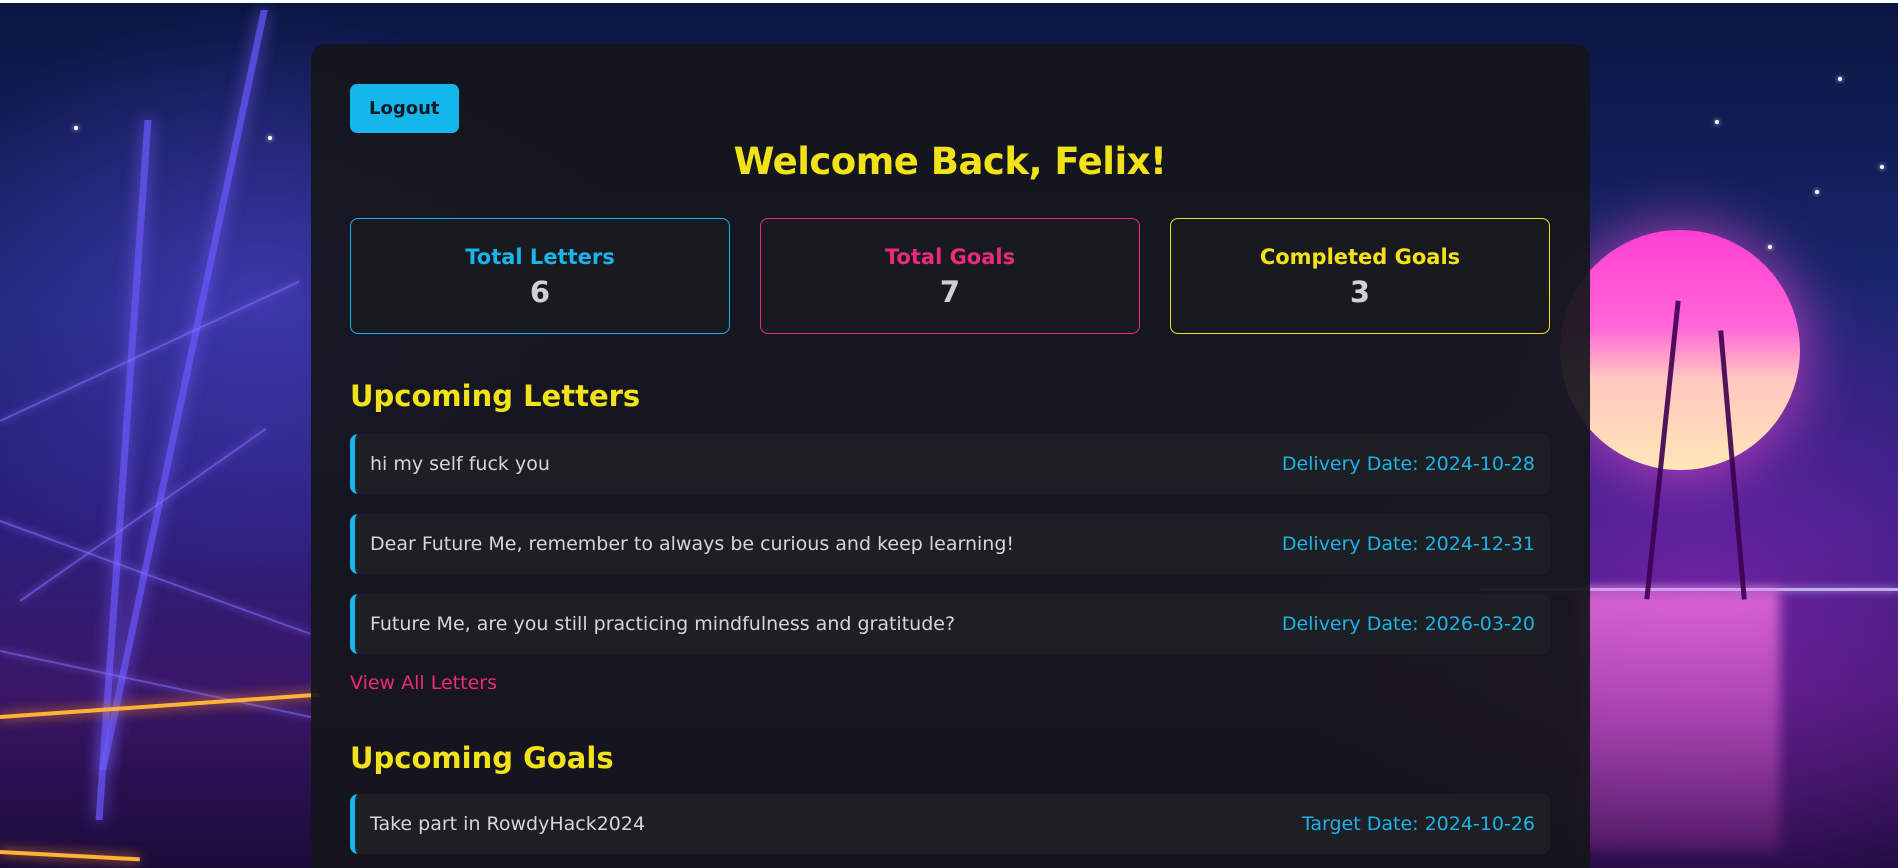  Describe the element at coordinates (482, 758) in the screenshot. I see `upcoming-goals-title: Upcoming Goals` at that location.